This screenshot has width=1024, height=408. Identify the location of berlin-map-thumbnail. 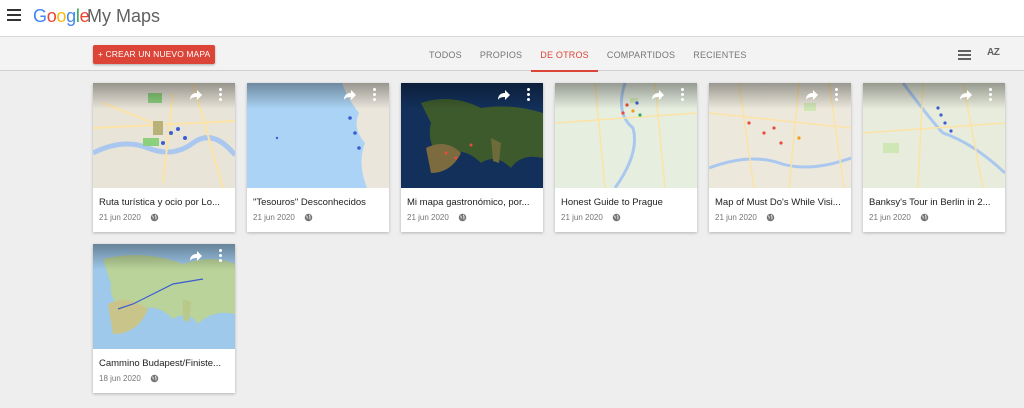
(934, 135).